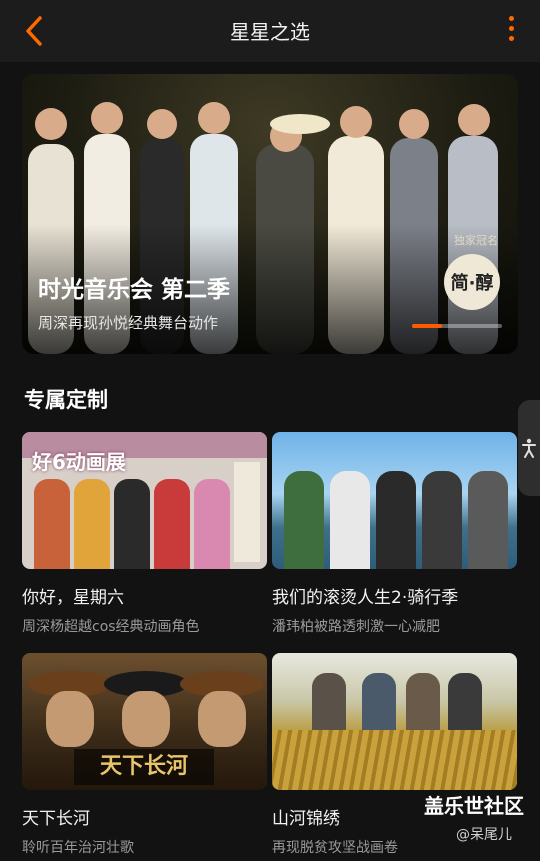 Image resolution: width=540 pixels, height=861 pixels. Describe the element at coordinates (73, 598) in the screenshot. I see `card-title: 你好，星期六` at that location.